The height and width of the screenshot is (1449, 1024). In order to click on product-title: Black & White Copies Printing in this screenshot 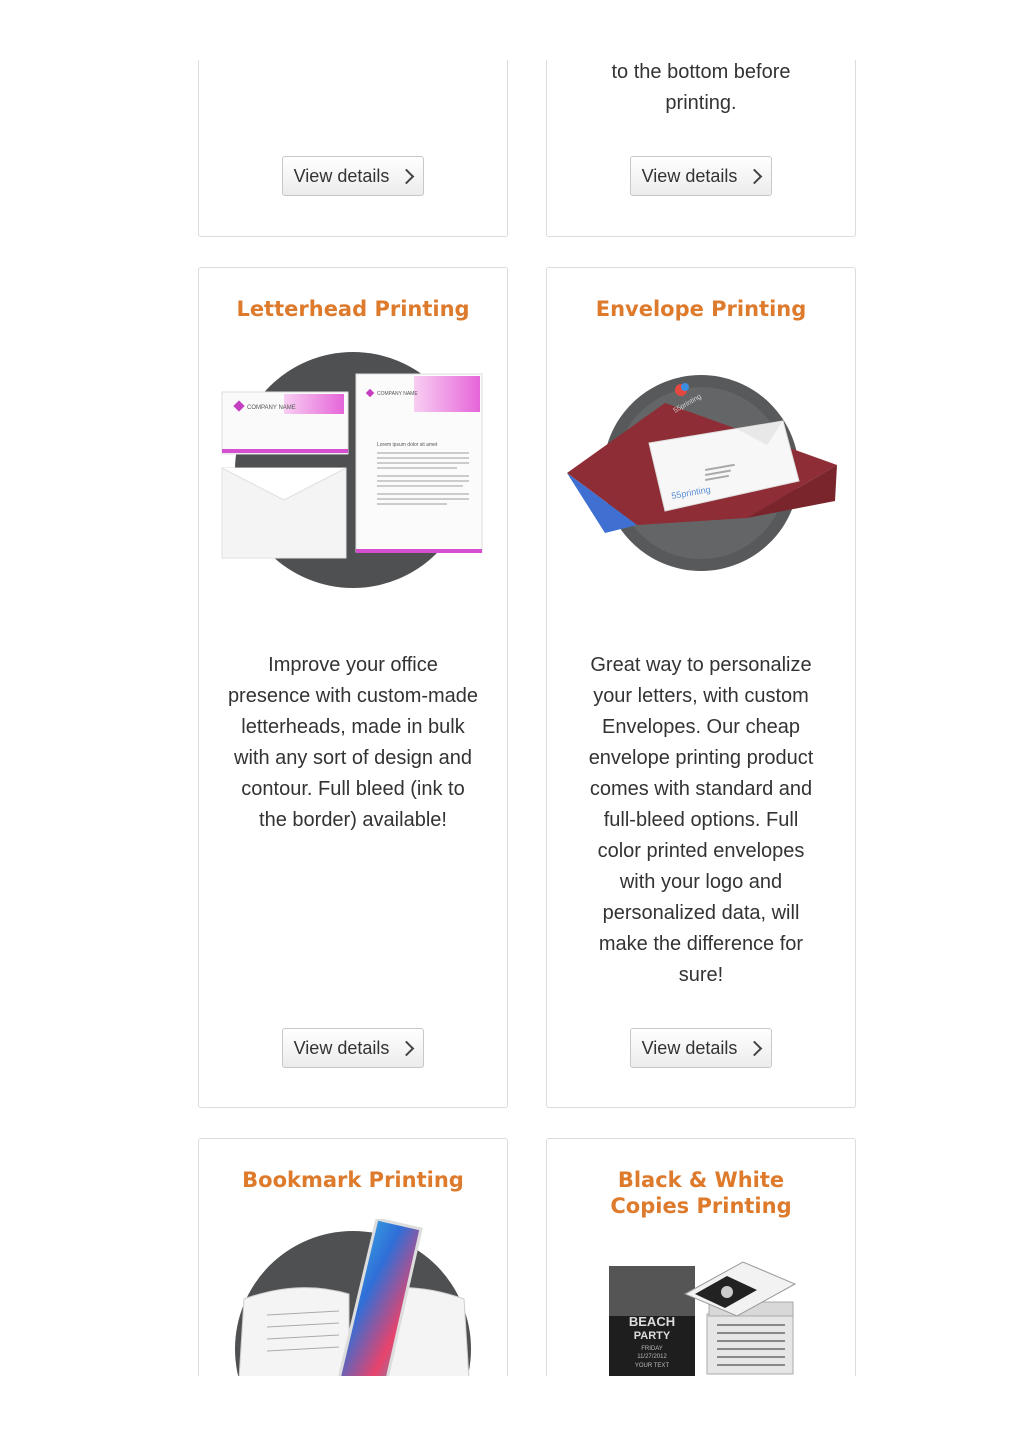, I will do `click(701, 1193)`.